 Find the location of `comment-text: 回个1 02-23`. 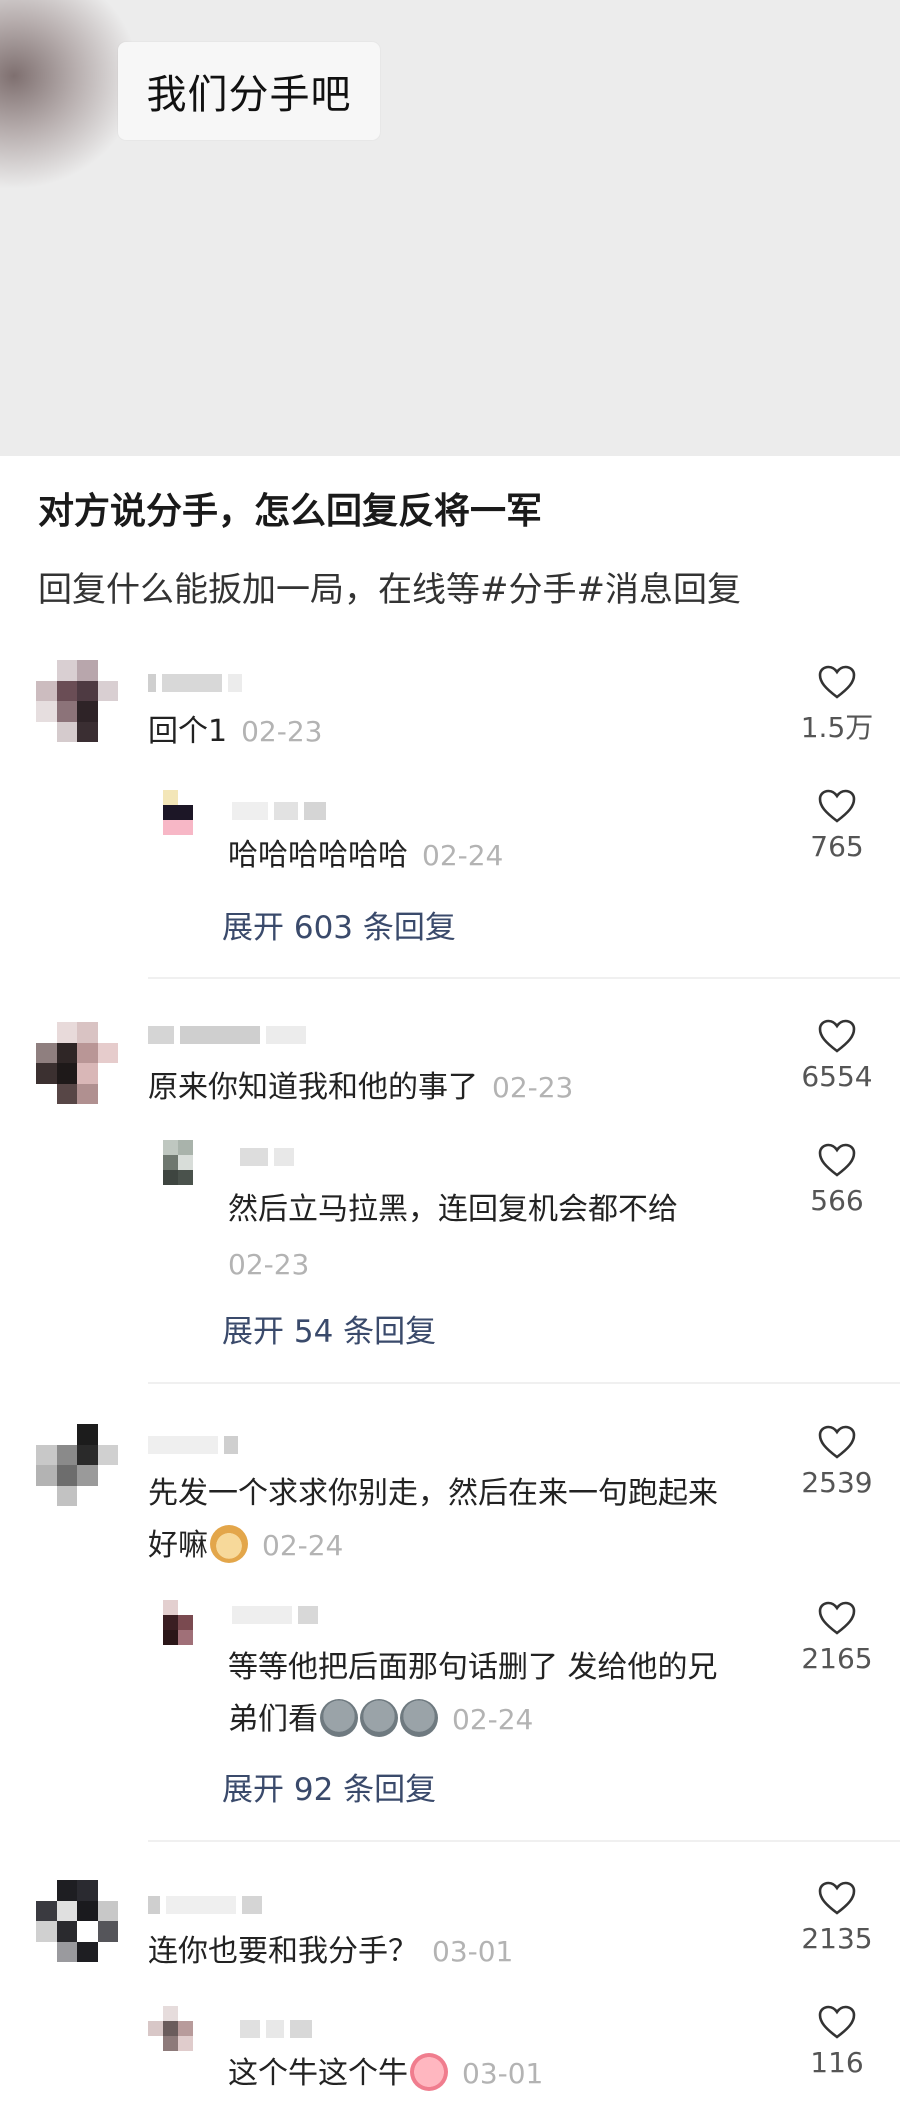

comment-text: 回个1 02-23 is located at coordinates (235, 731).